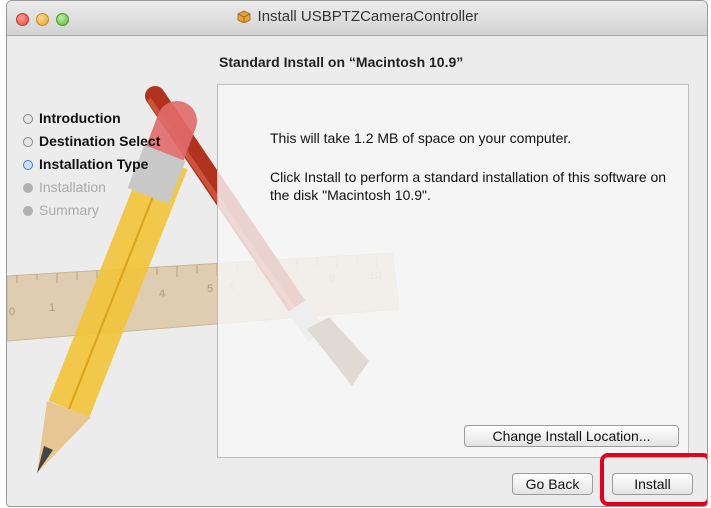 This screenshot has width=711, height=508. I want to click on step-installation-type: Installation Type, so click(91, 164).